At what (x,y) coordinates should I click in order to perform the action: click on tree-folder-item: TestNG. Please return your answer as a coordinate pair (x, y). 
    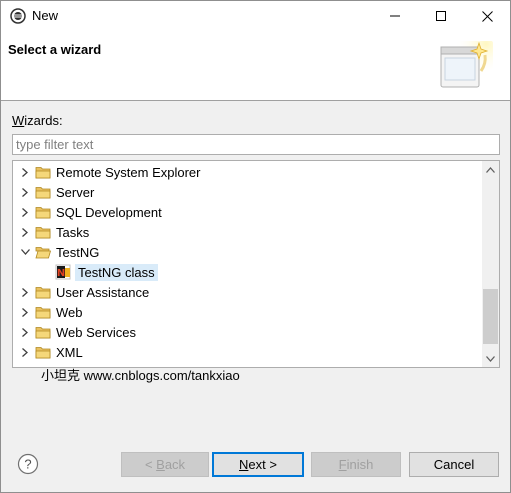
    Looking at the image, I should click on (248, 252).